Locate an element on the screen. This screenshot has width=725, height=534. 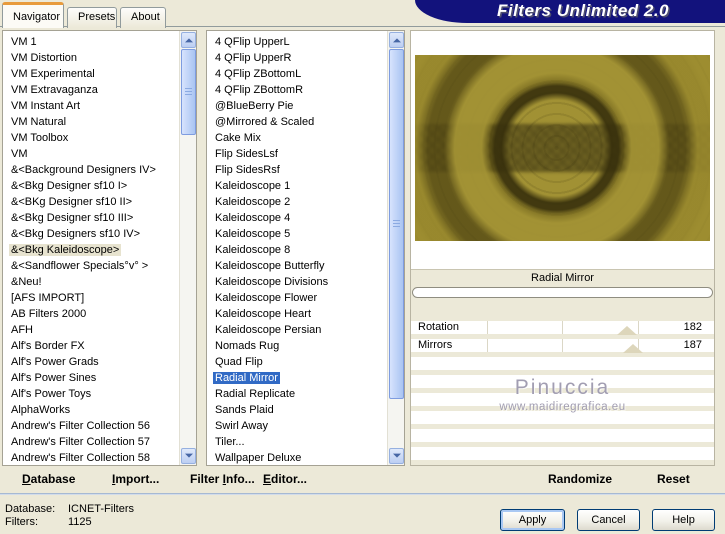
list-item: 4 QFlip ZBottomR is located at coordinates (300, 90).